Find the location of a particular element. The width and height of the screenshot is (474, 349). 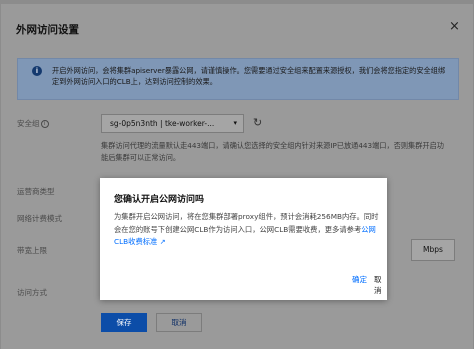

refresh-icon: ↻ is located at coordinates (257, 122).